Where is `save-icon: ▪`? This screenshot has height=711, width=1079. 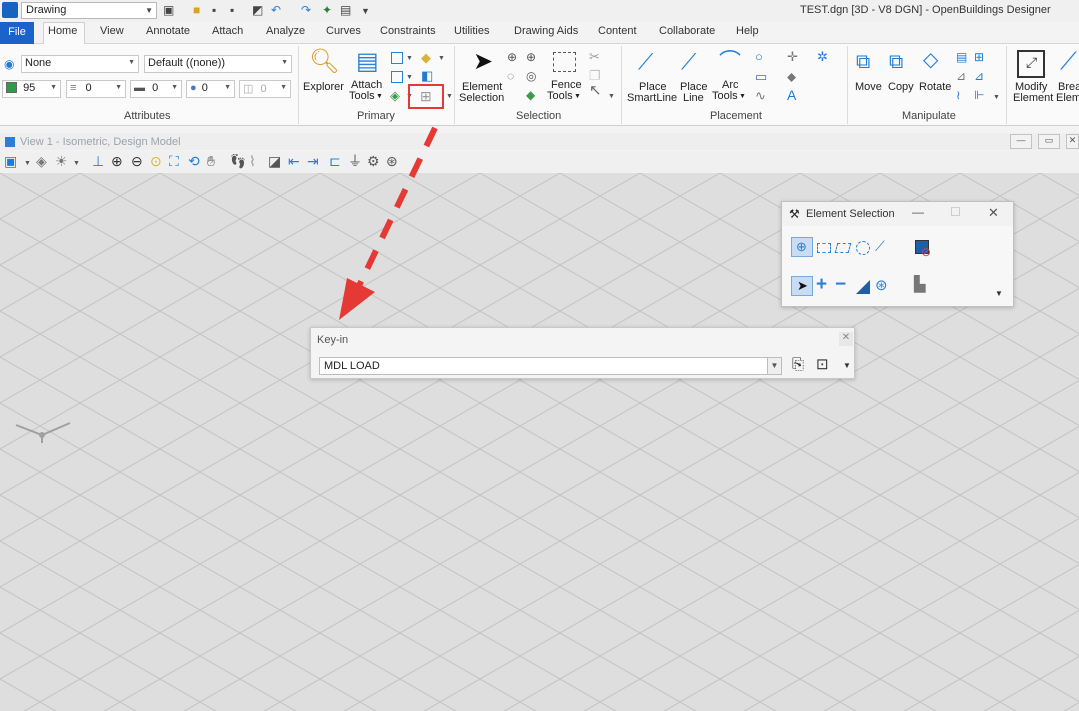
save-icon: ▪ is located at coordinates (214, 10).